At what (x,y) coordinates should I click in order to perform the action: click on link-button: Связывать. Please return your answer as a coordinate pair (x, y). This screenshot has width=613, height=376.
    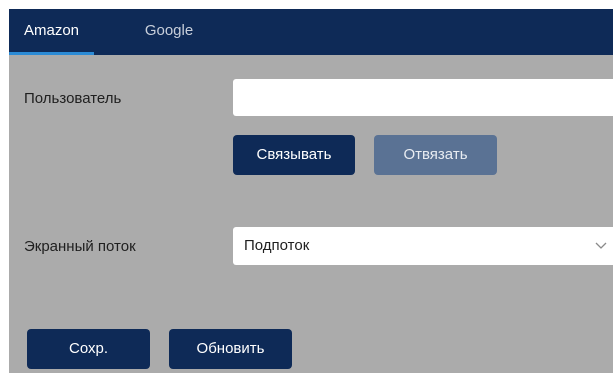
    Looking at the image, I should click on (294, 155).